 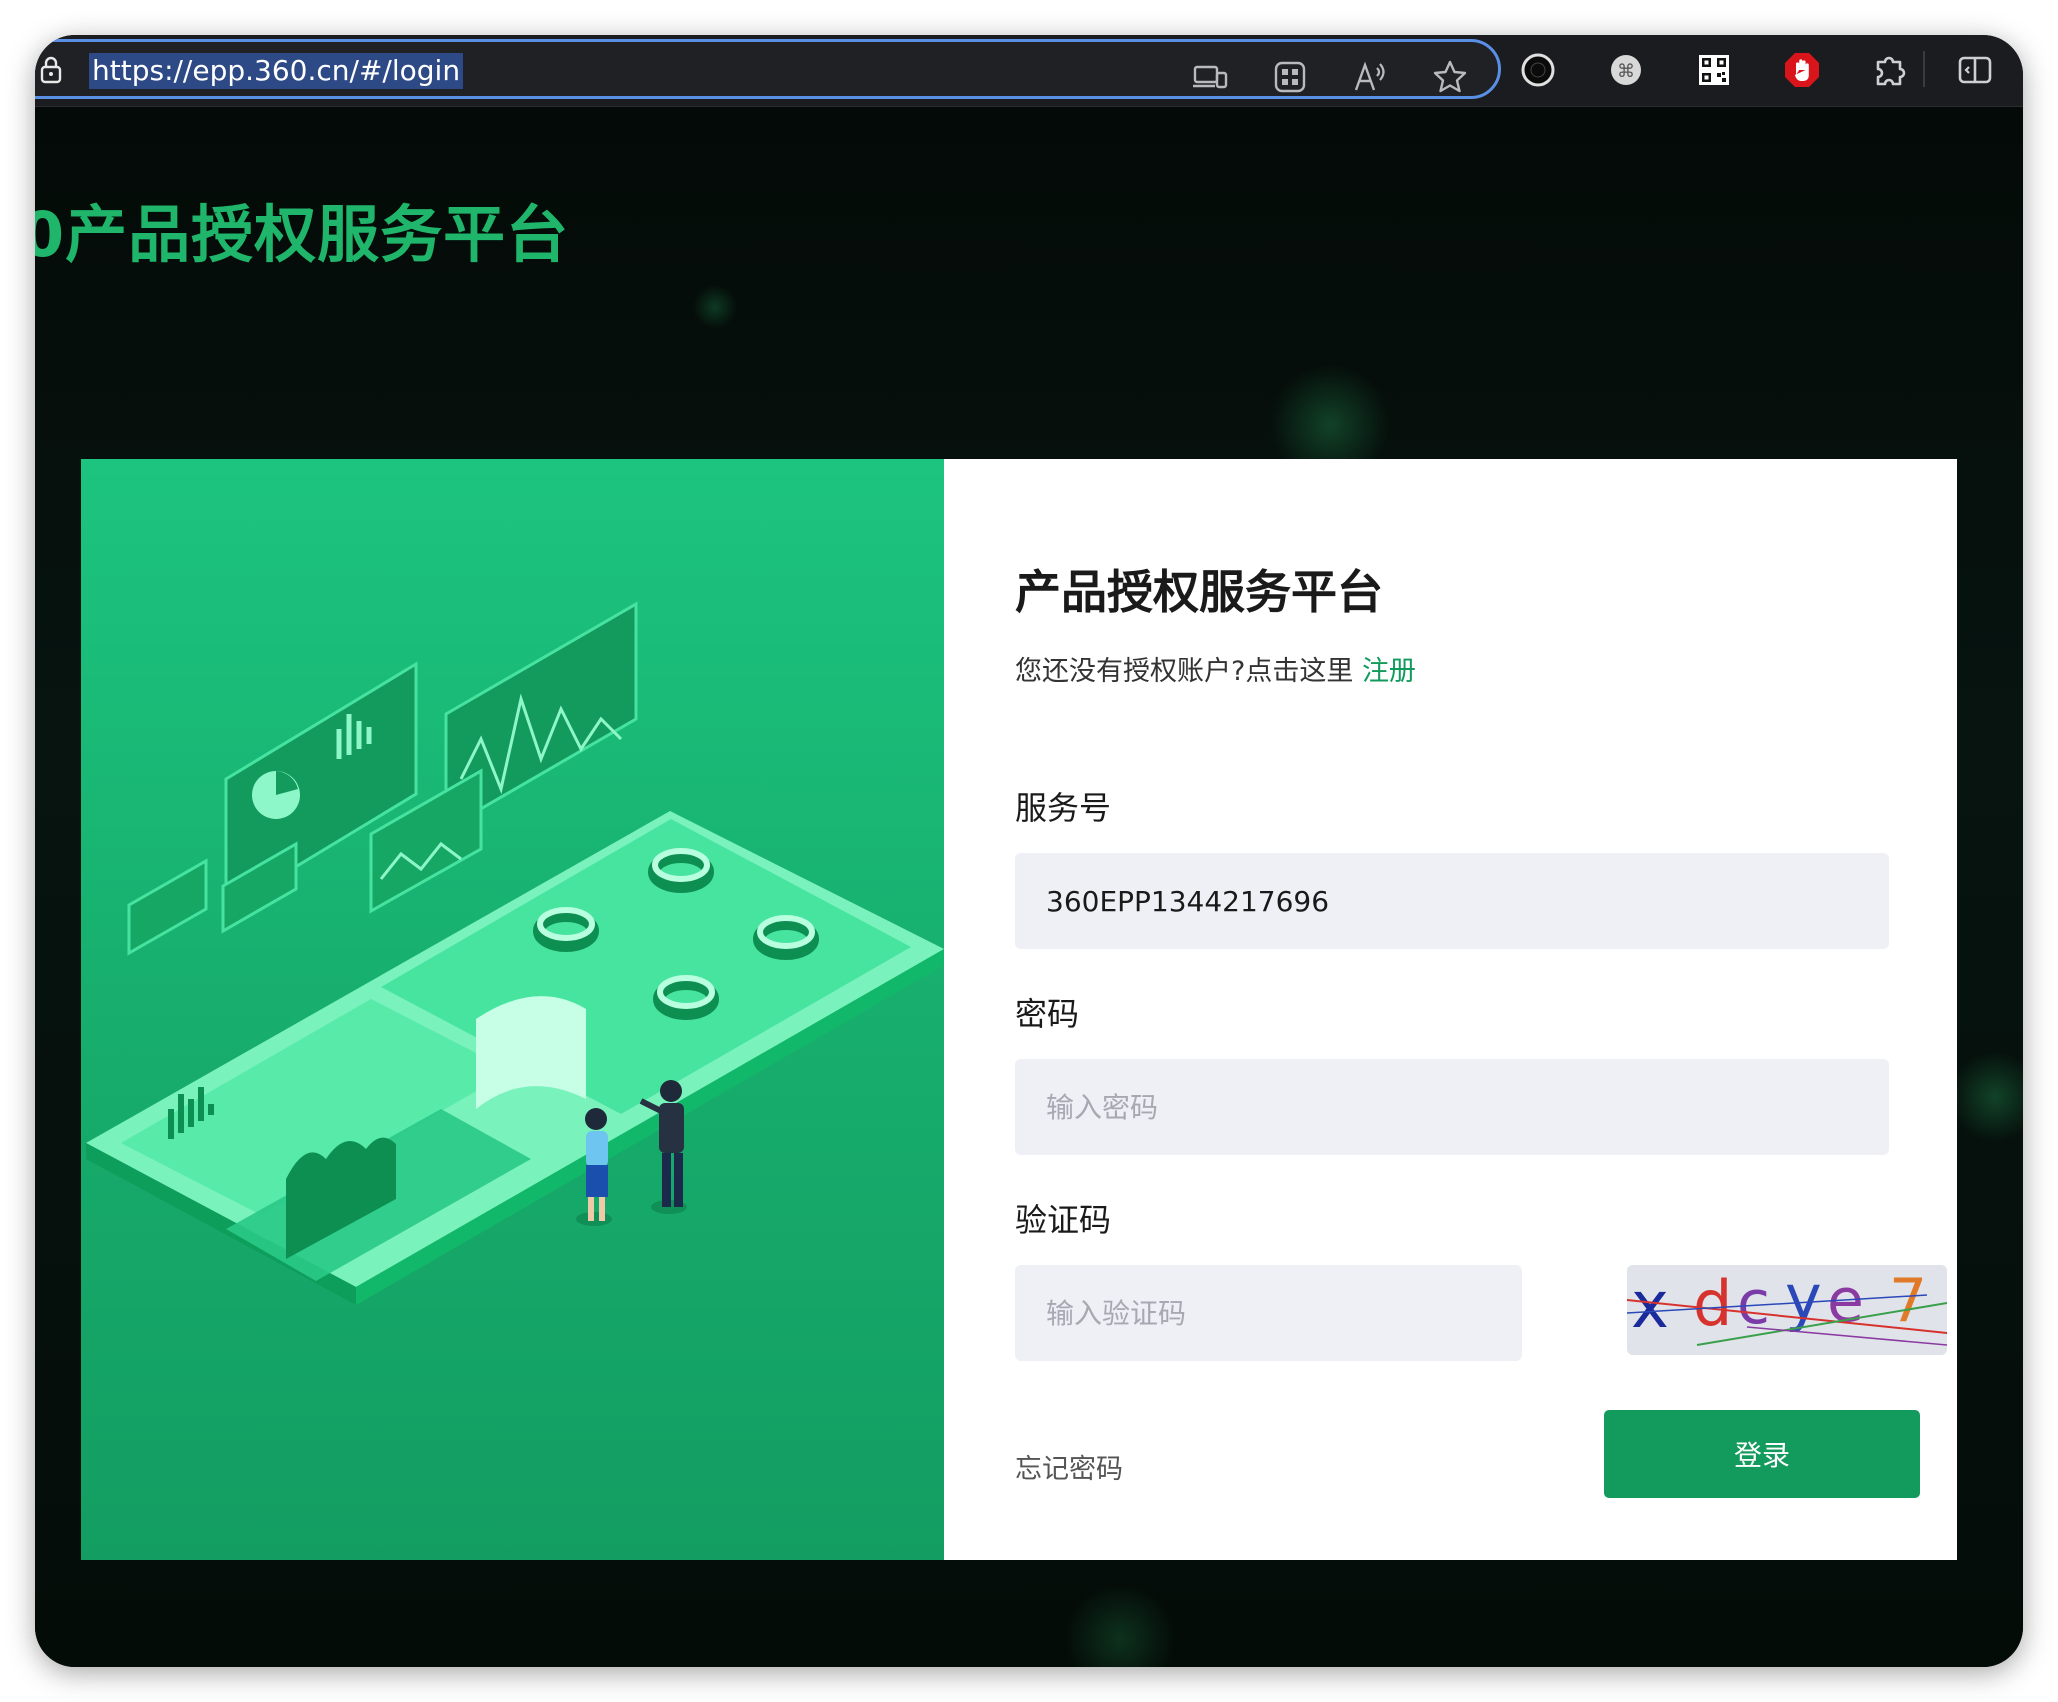 I want to click on address-bar: https://epp.360.cn/#/login, so click(x=768, y=69).